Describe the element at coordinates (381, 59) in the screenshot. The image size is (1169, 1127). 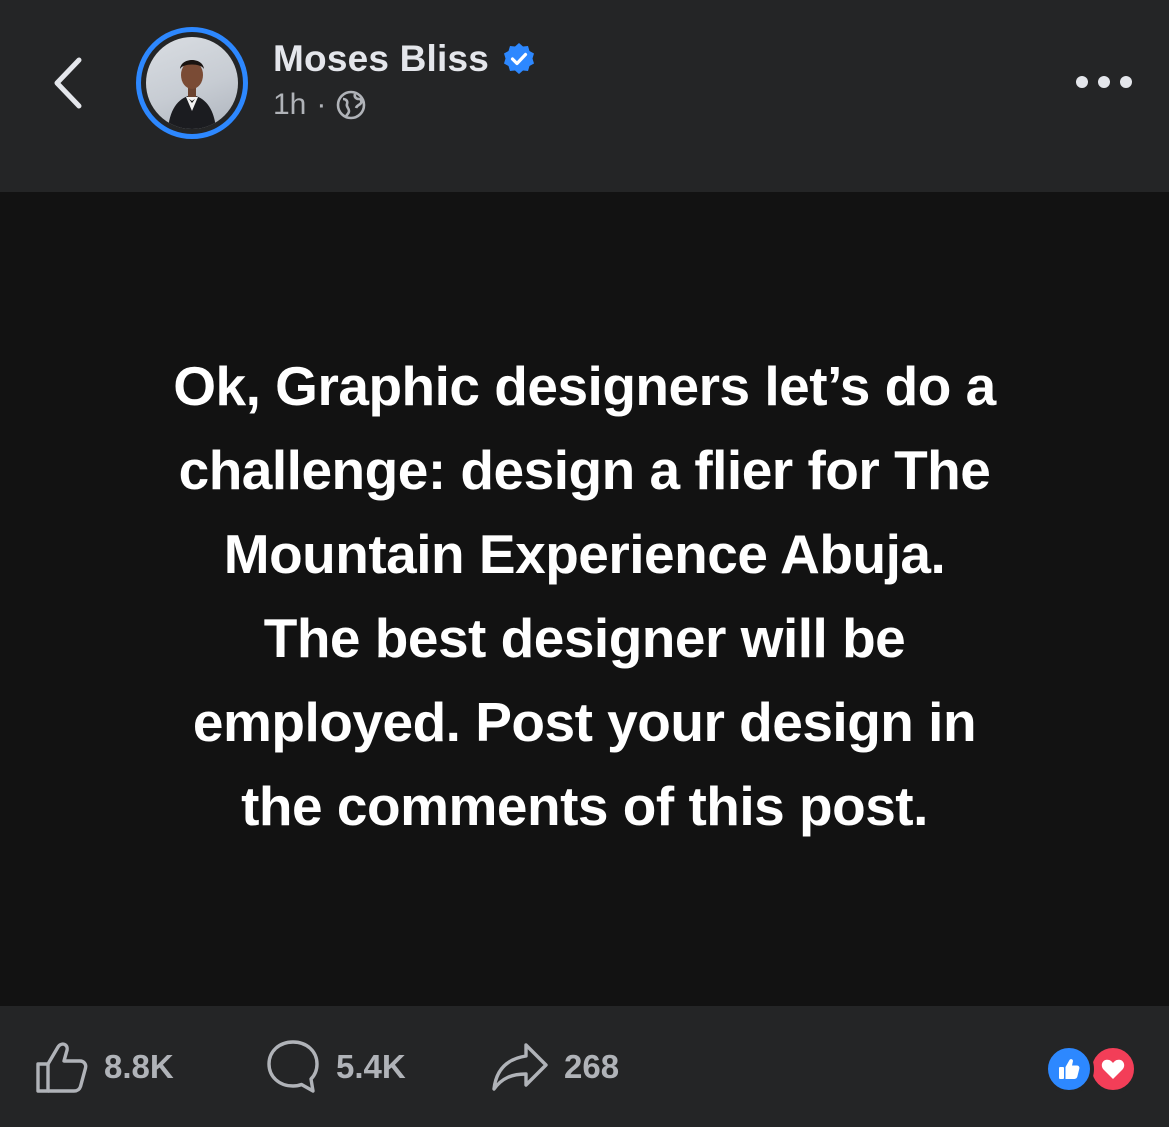
I see `author-name: Moses Bliss` at that location.